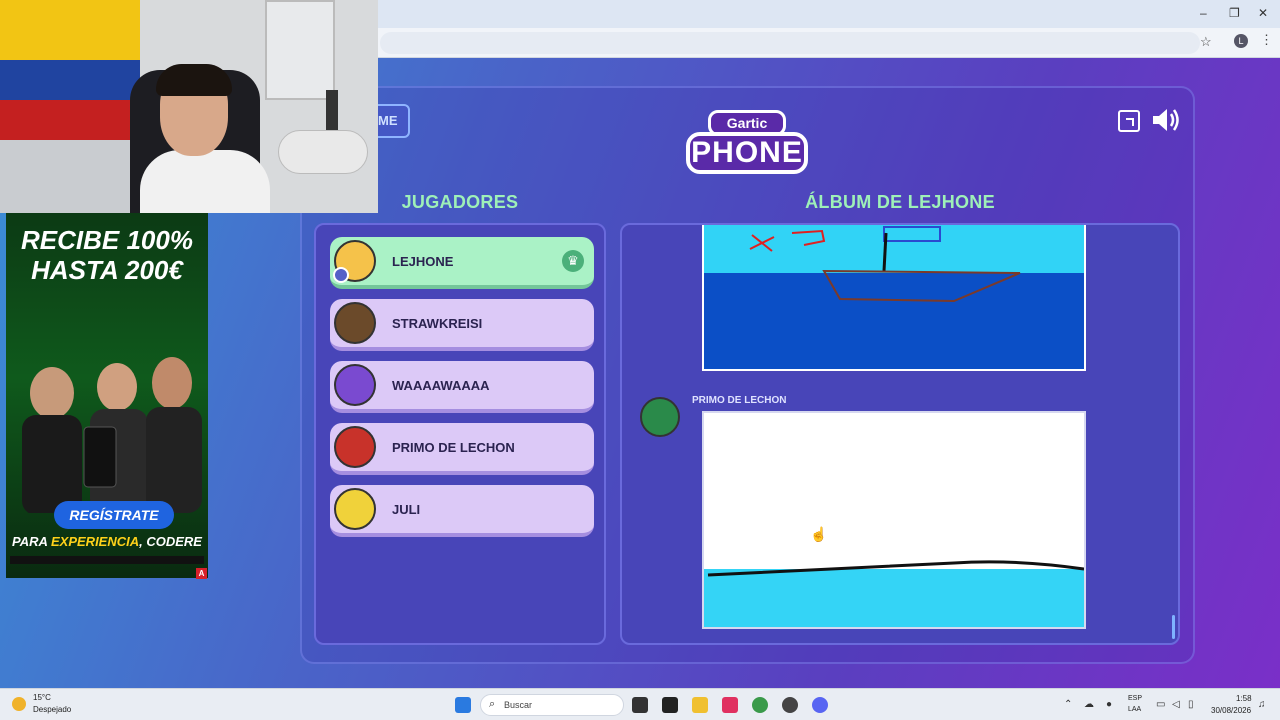  What do you see at coordinates (441, 385) in the screenshot?
I see `player-name: WAAAAWAAAA` at bounding box center [441, 385].